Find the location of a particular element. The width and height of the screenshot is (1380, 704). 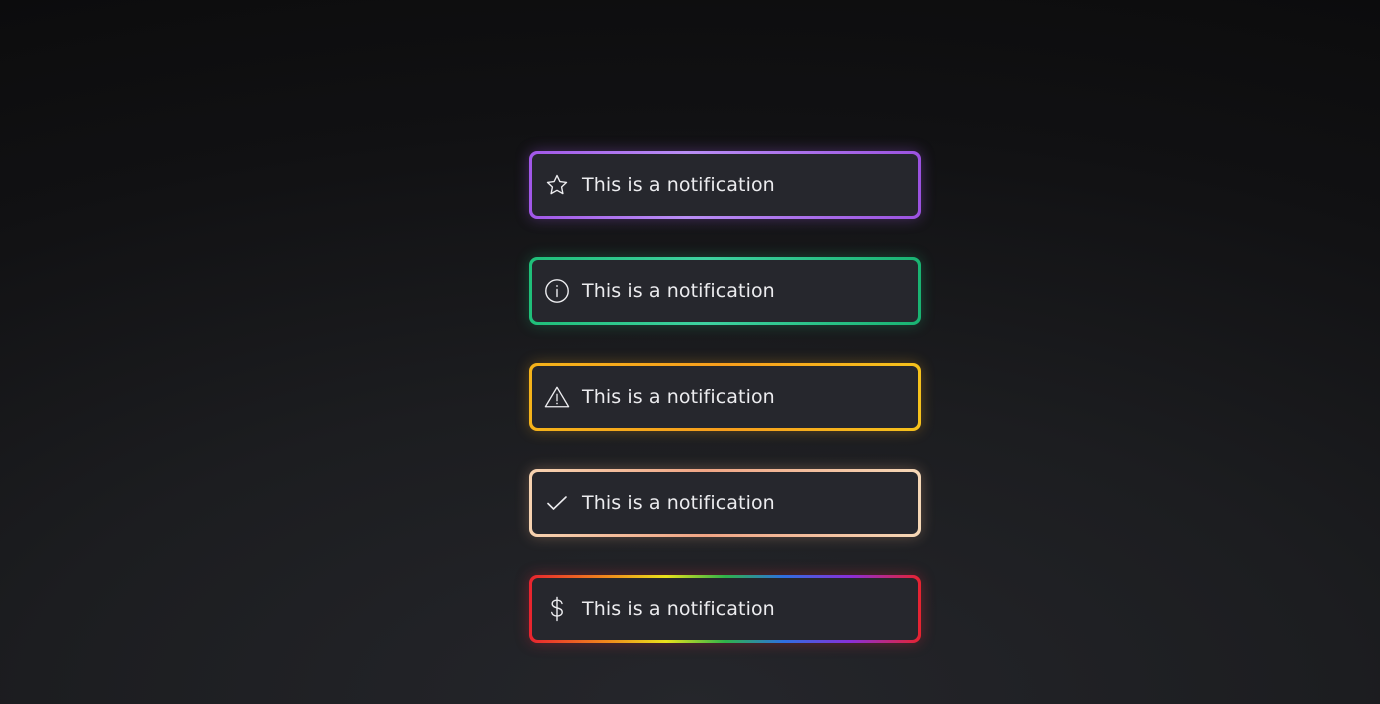

warning-icon is located at coordinates (557, 397).